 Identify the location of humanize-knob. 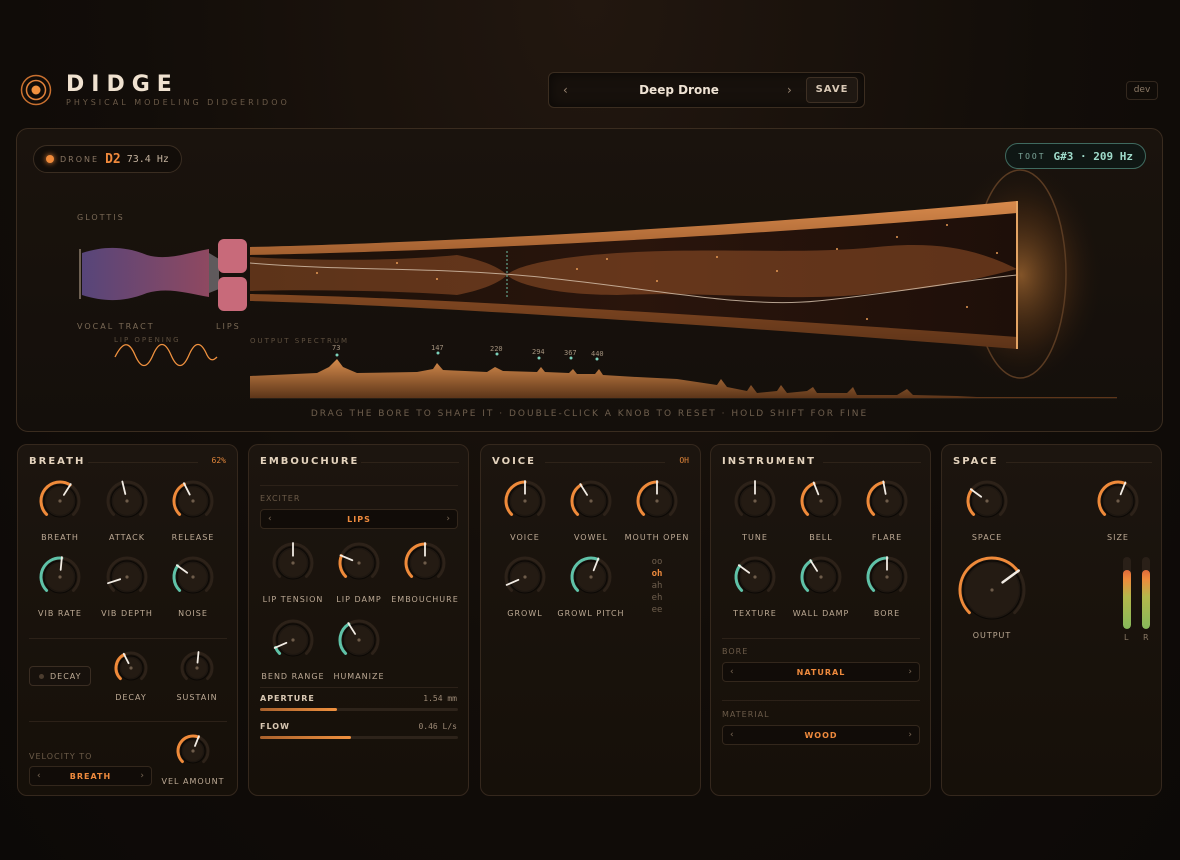
(359, 640).